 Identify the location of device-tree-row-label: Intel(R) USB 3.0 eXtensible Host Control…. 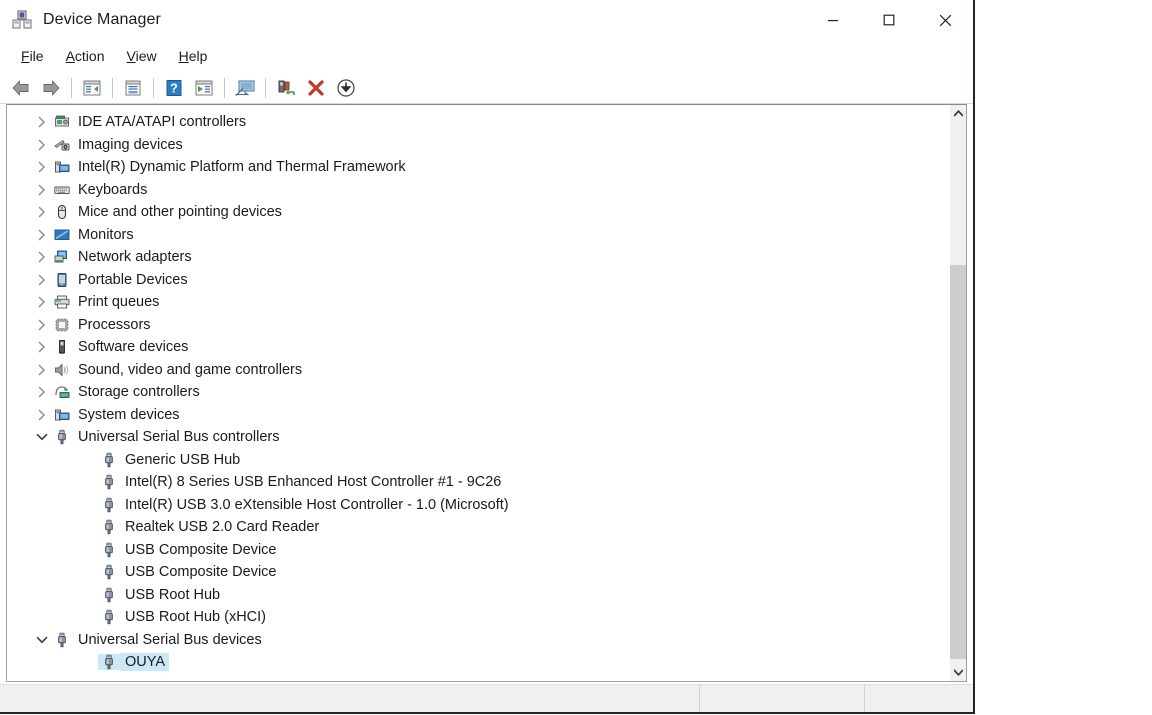
(317, 504).